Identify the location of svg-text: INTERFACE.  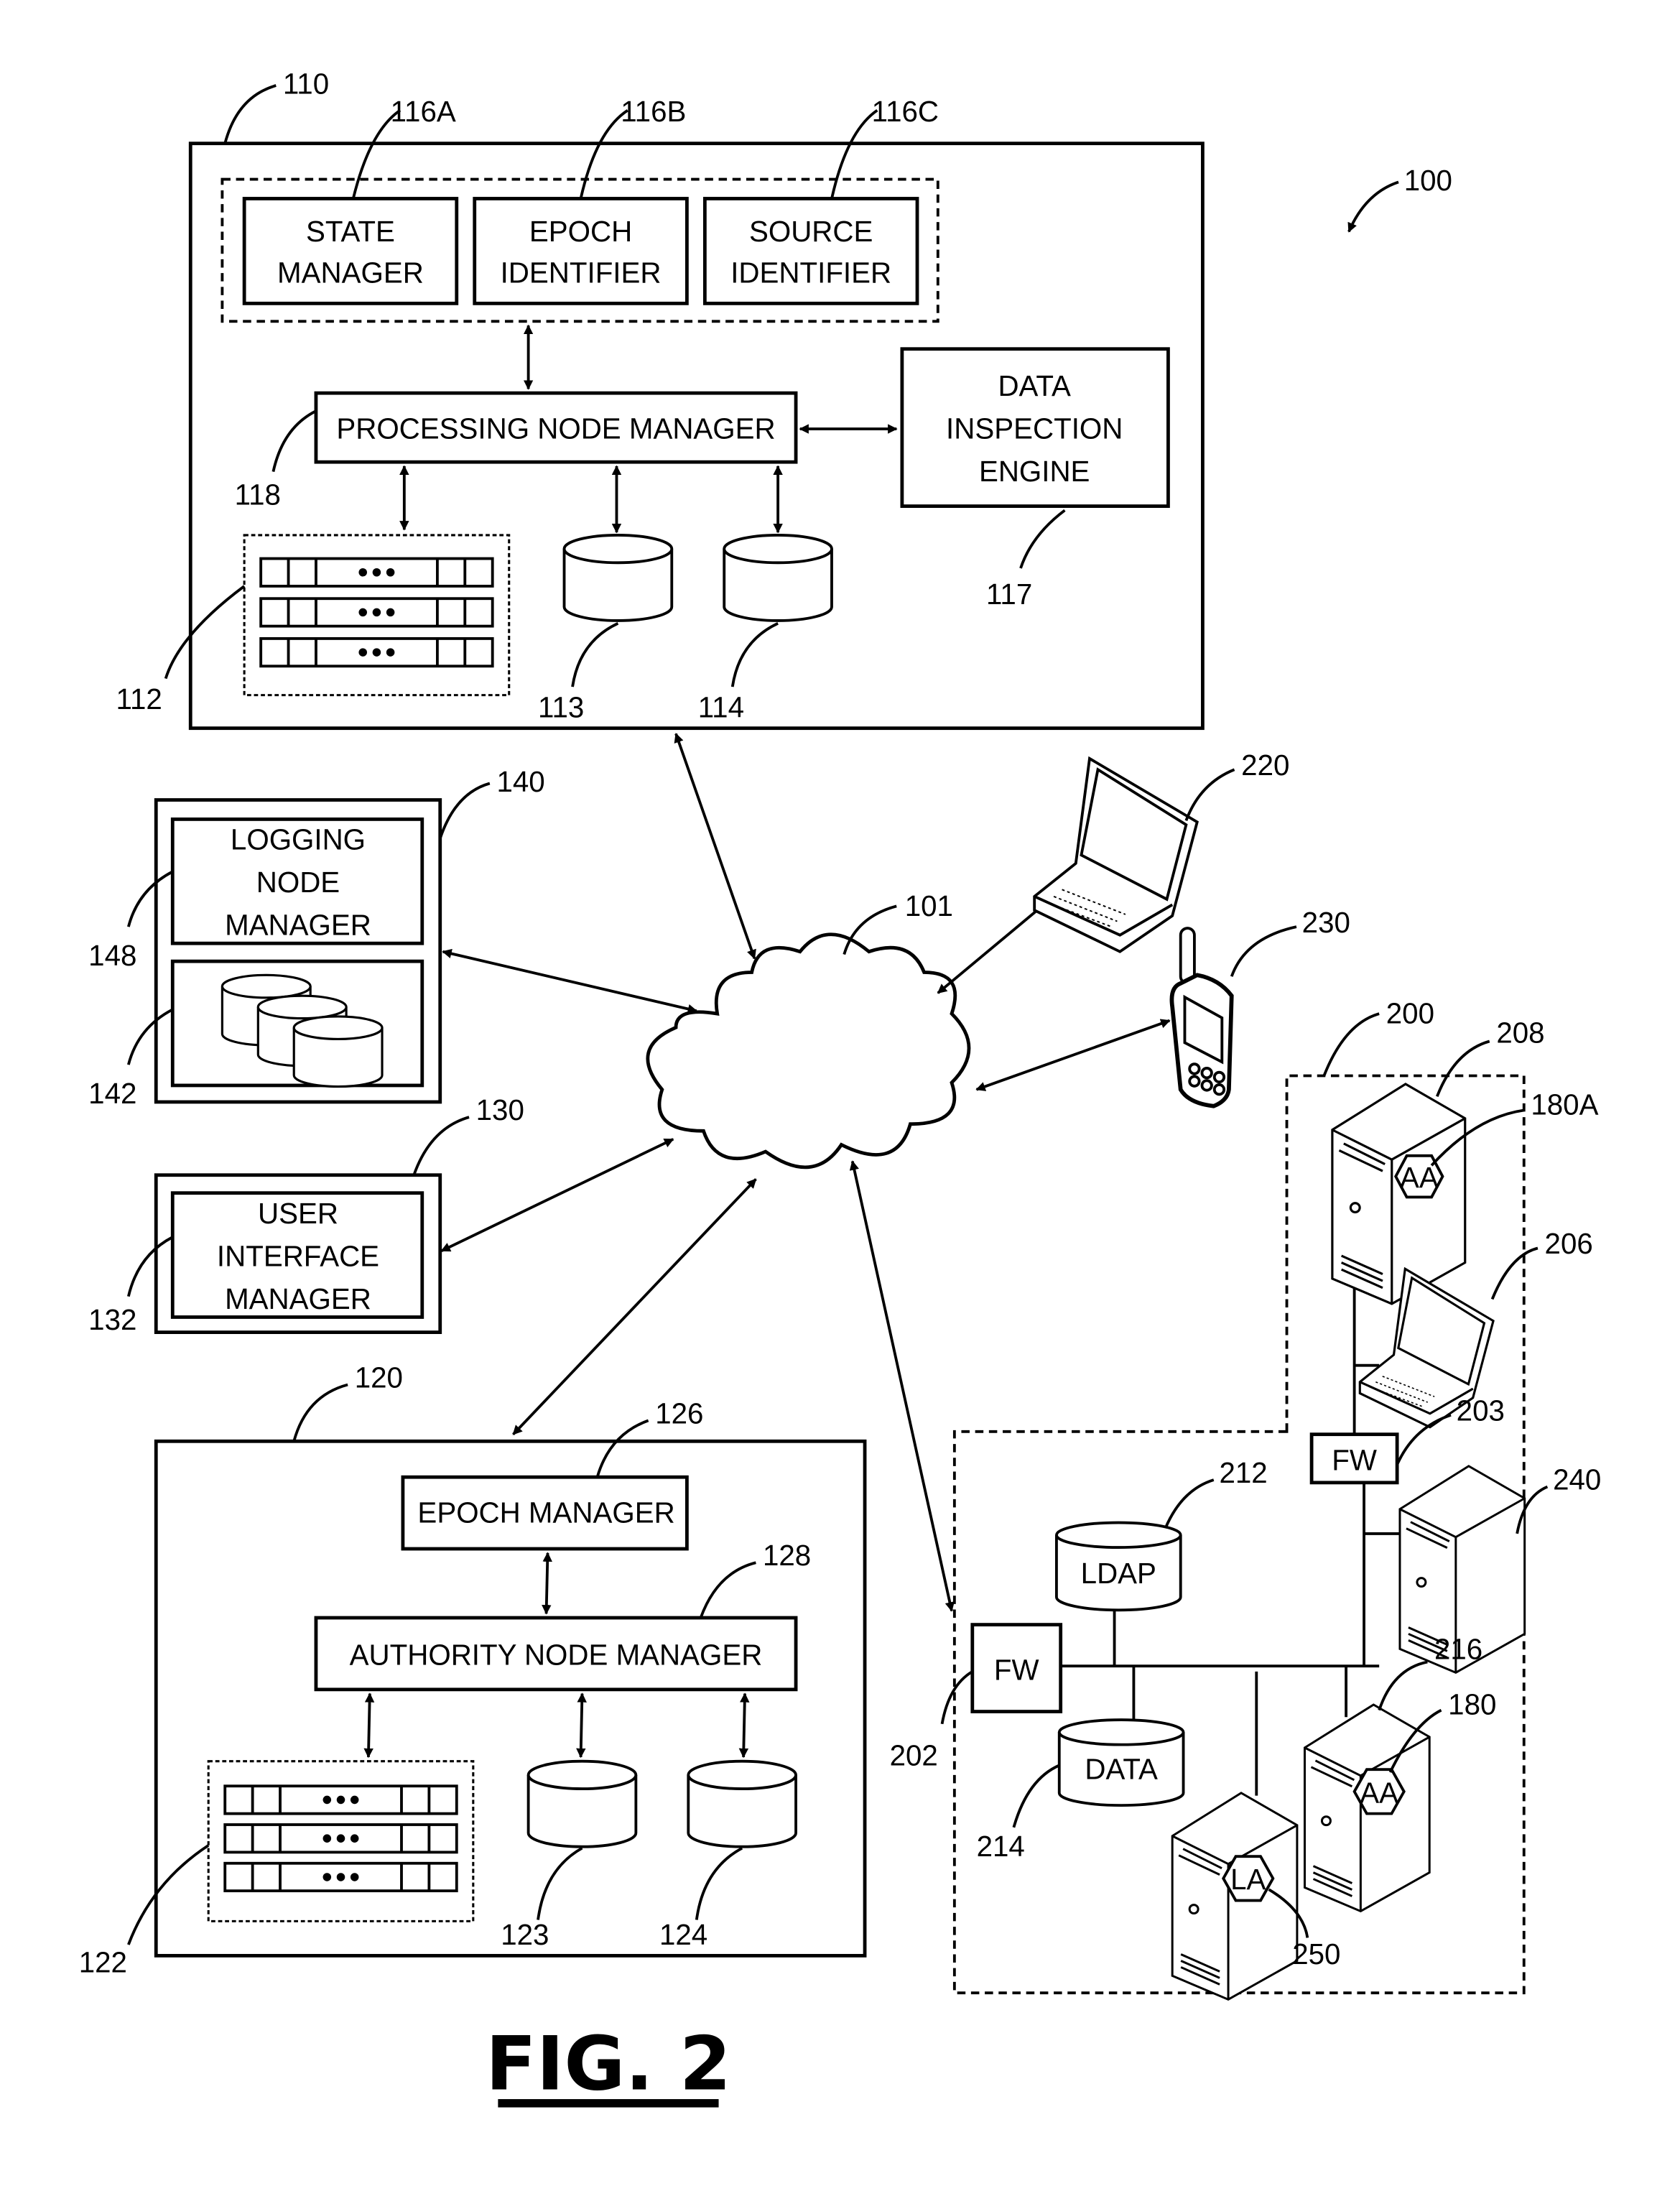
(298, 1256).